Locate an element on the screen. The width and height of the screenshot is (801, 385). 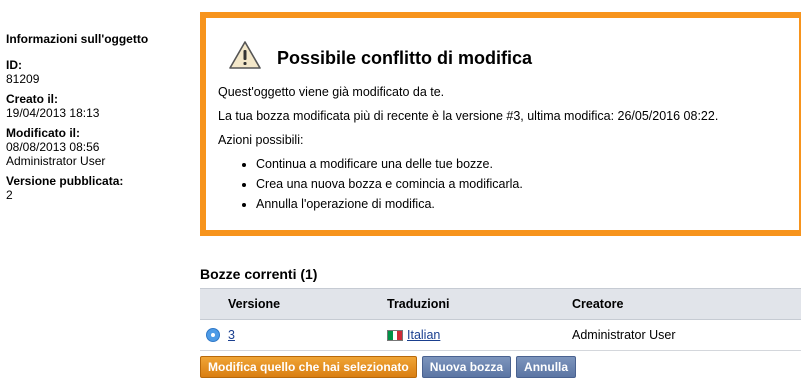
published-field: Versione pubblicata: 2 is located at coordinates (98, 188).